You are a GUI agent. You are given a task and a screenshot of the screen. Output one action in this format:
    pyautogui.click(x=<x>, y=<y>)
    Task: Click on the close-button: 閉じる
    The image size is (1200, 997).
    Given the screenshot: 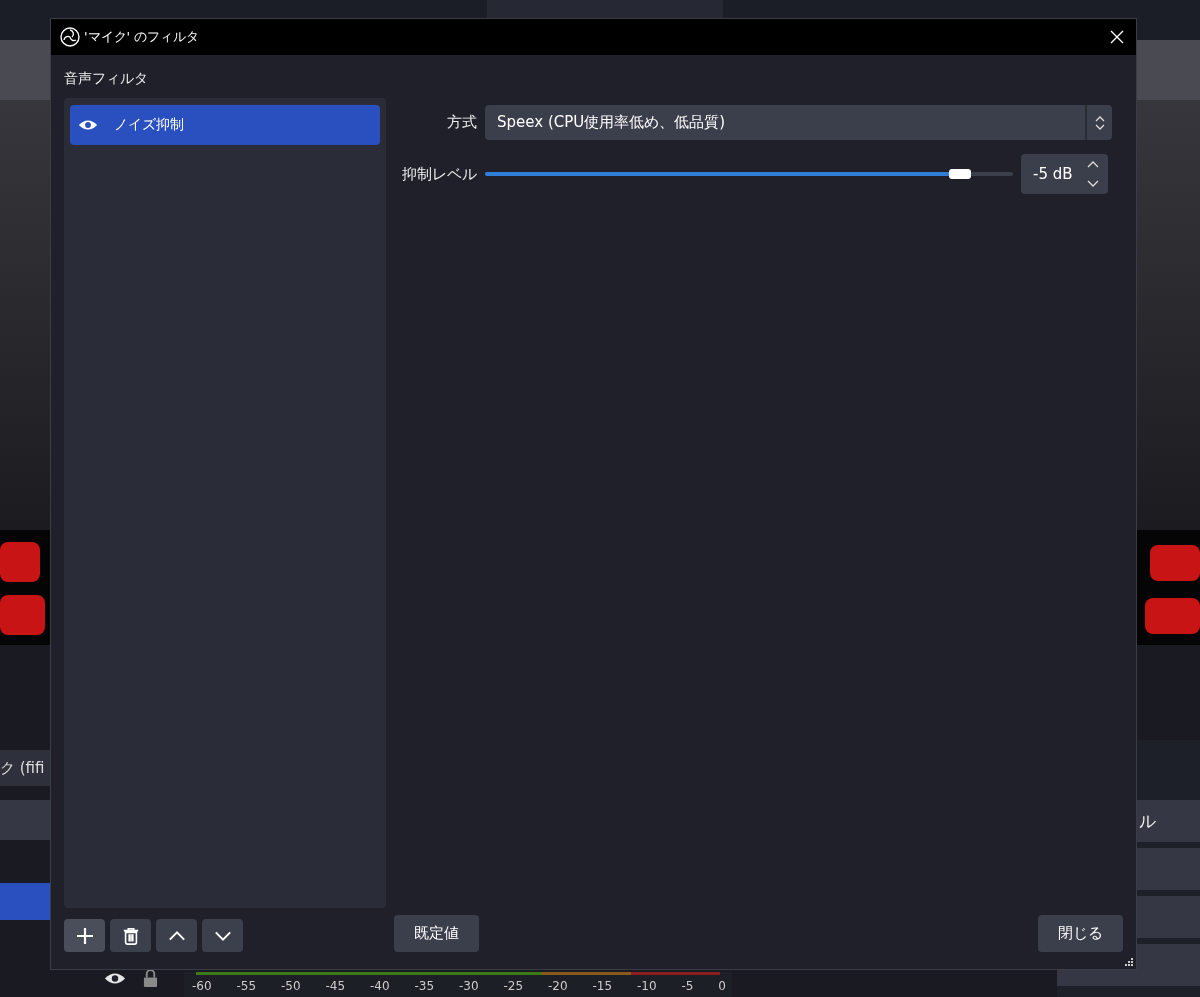 What is the action you would take?
    pyautogui.click(x=1080, y=933)
    